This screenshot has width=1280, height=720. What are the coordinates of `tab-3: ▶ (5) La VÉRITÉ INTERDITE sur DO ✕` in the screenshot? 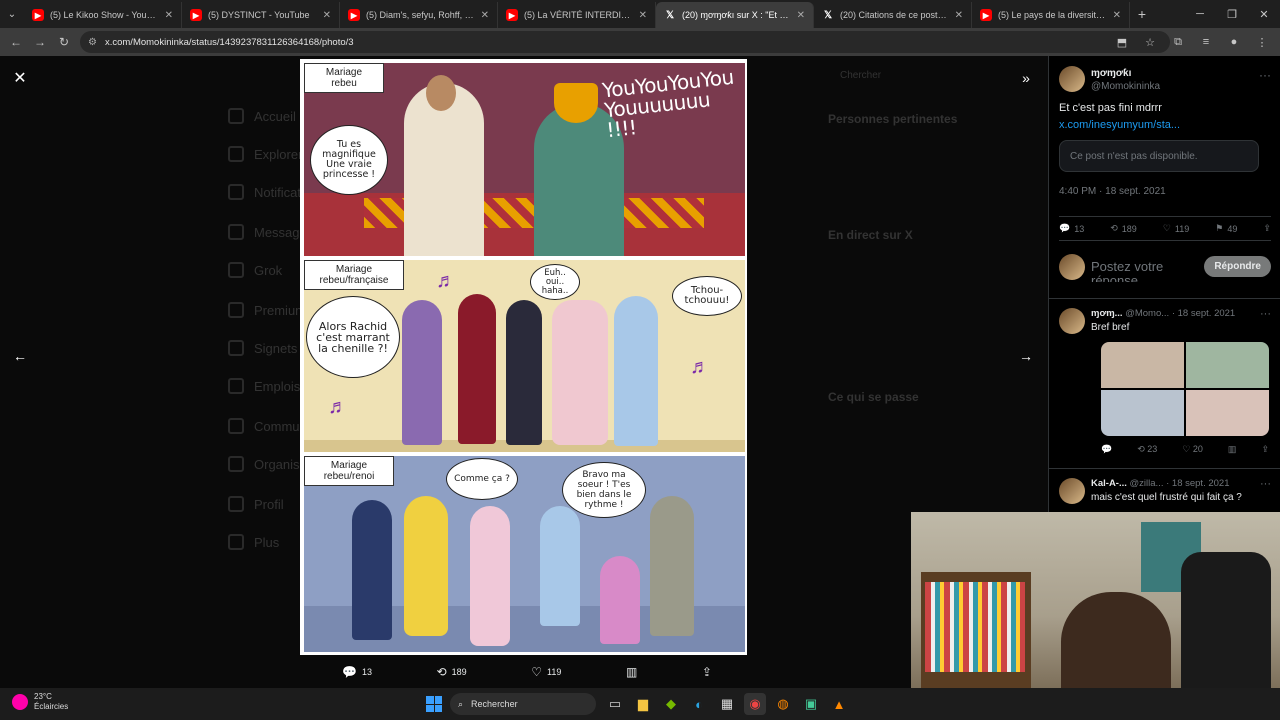 It's located at (577, 15).